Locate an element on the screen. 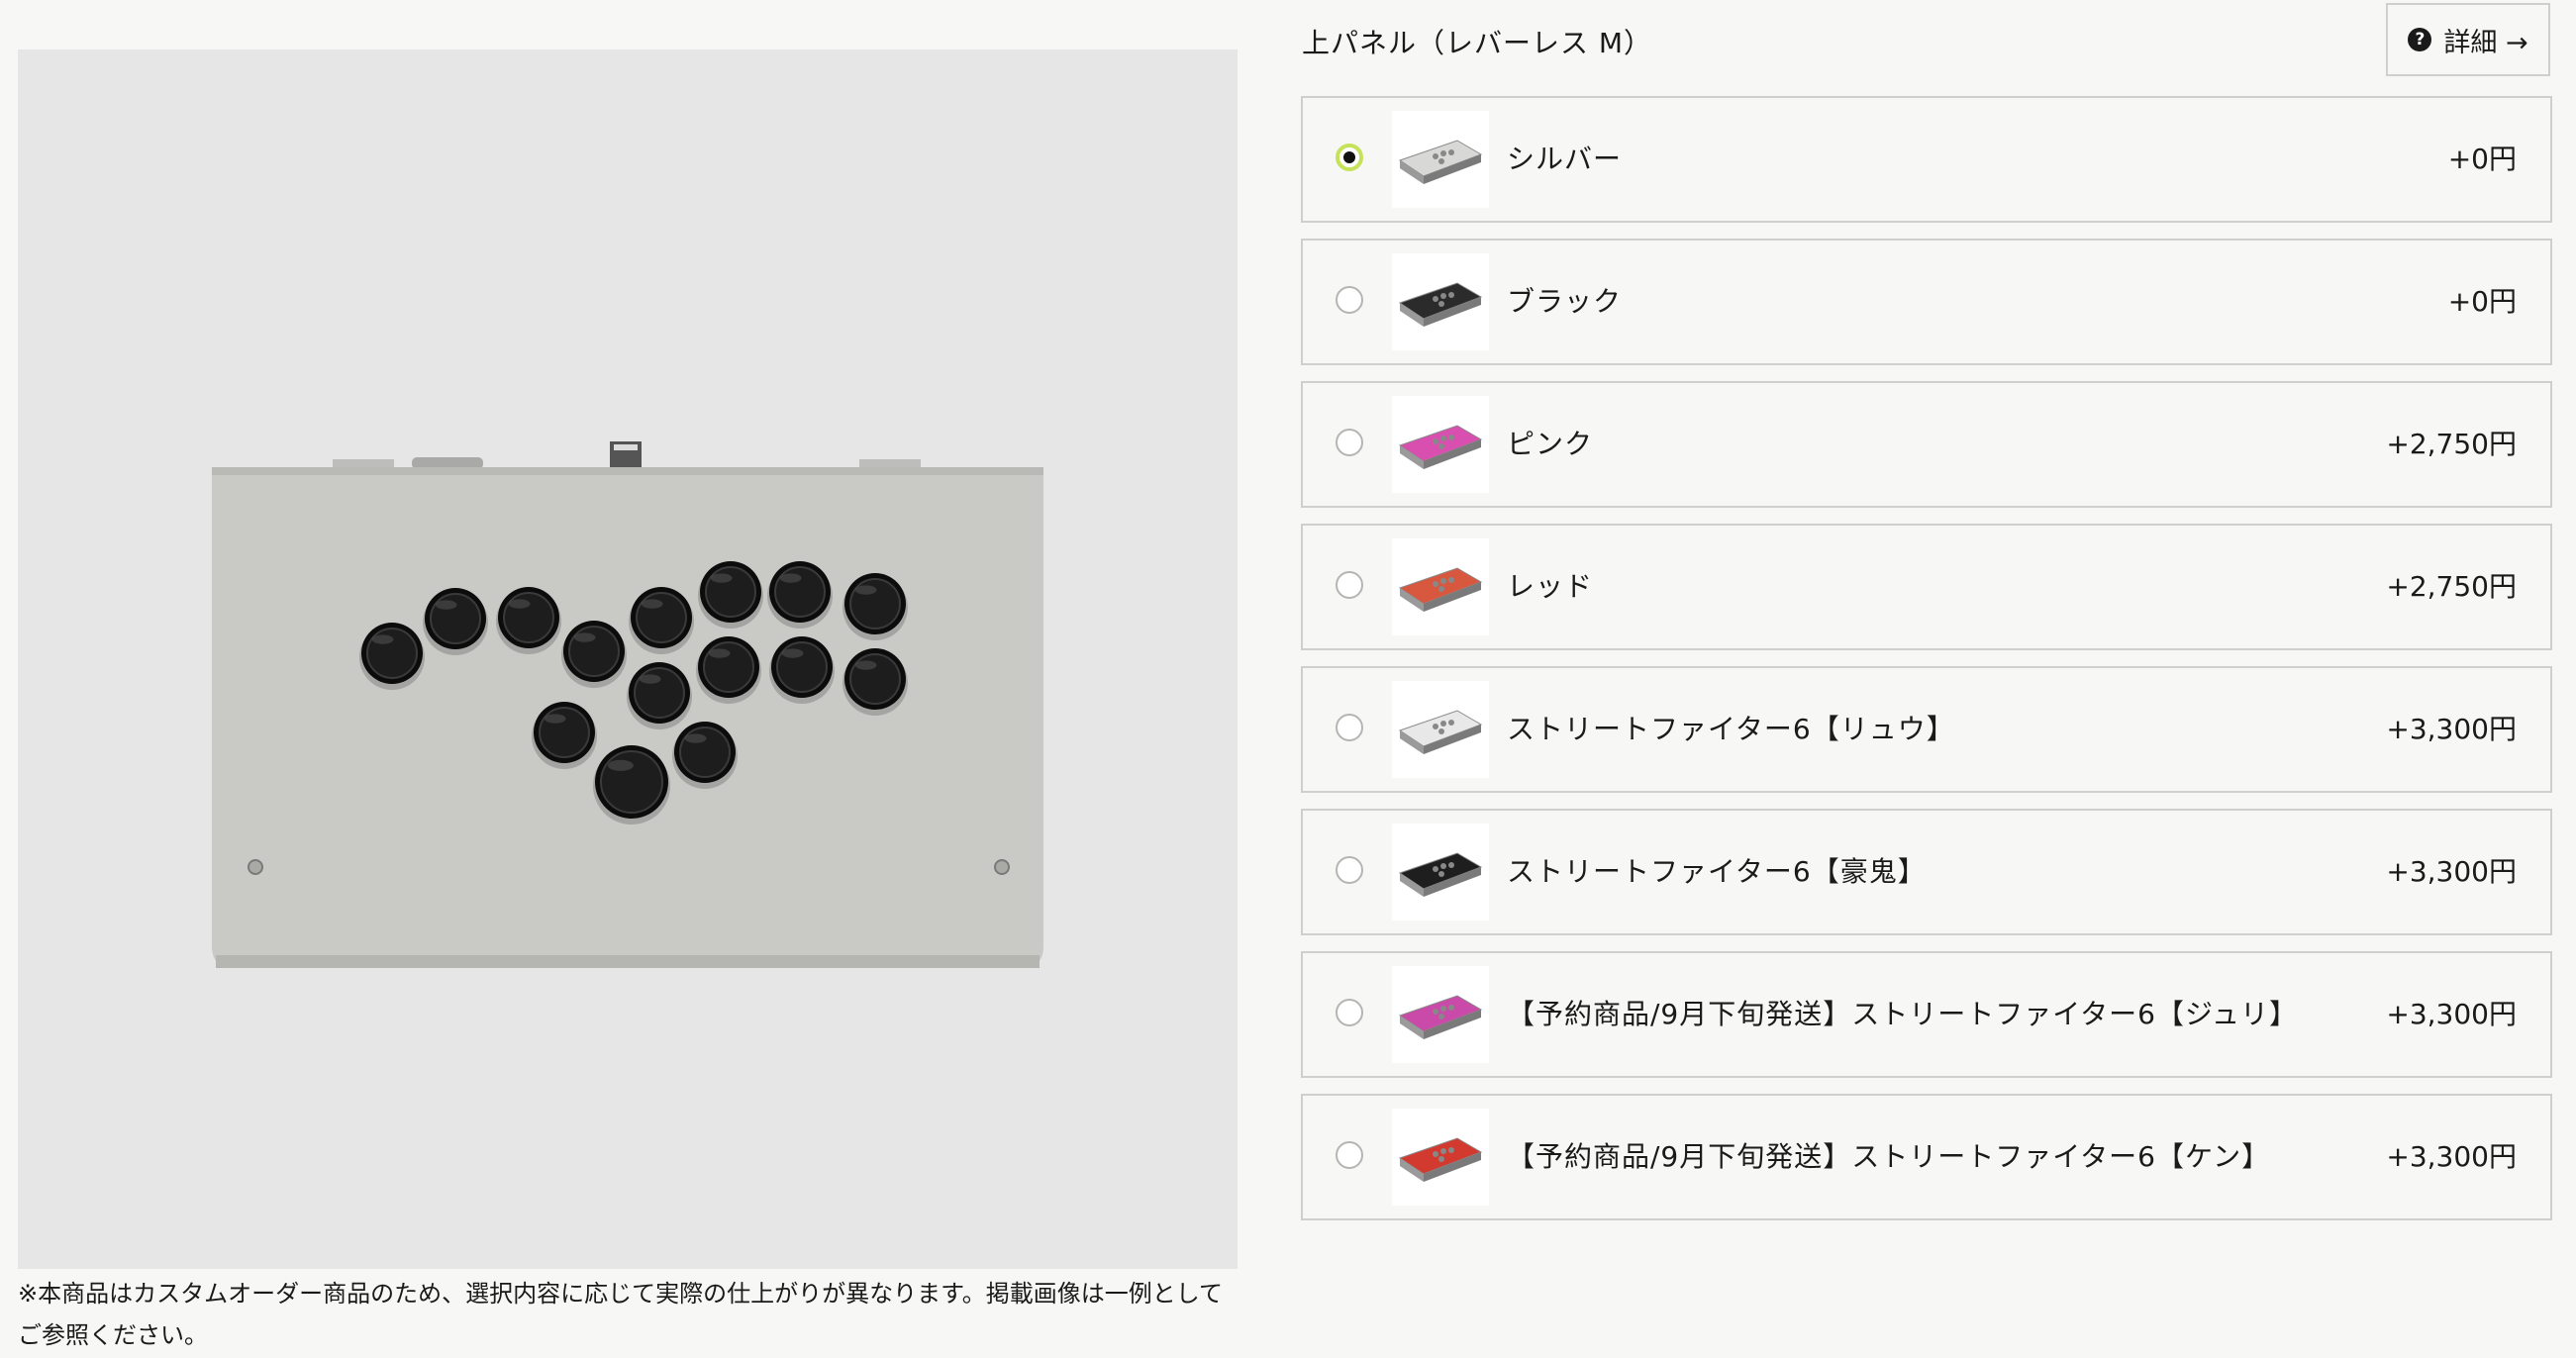 This screenshot has height=1358, width=2576. option-label: シルバー is located at coordinates (1565, 159).